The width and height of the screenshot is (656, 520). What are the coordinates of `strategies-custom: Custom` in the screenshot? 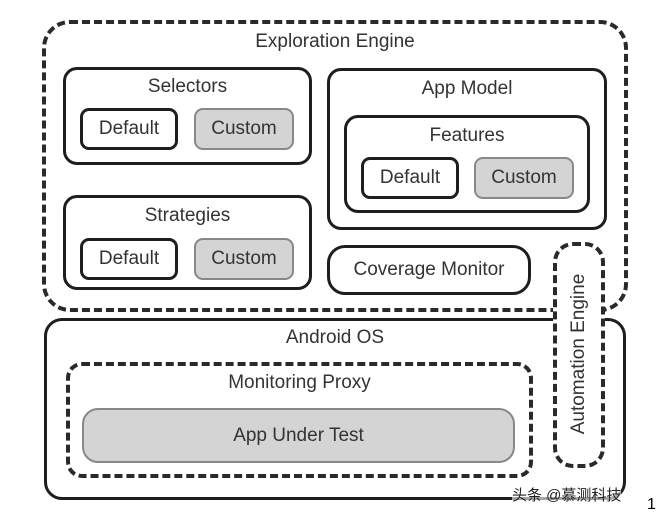 It's located at (244, 259).